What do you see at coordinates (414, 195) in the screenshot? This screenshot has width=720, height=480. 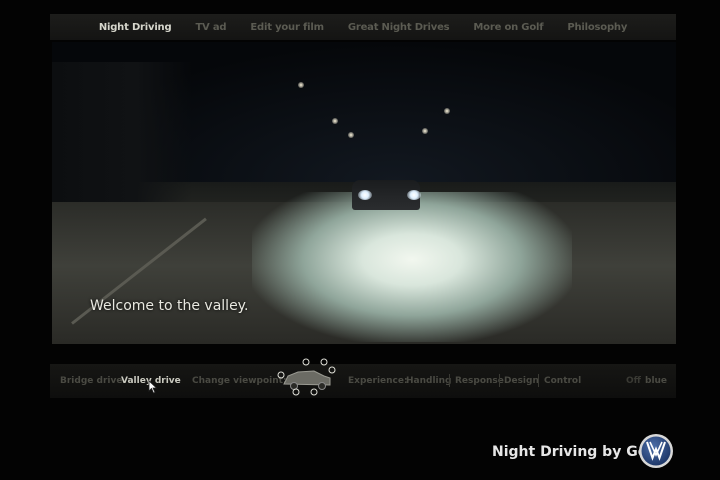 I see `headlight-right` at bounding box center [414, 195].